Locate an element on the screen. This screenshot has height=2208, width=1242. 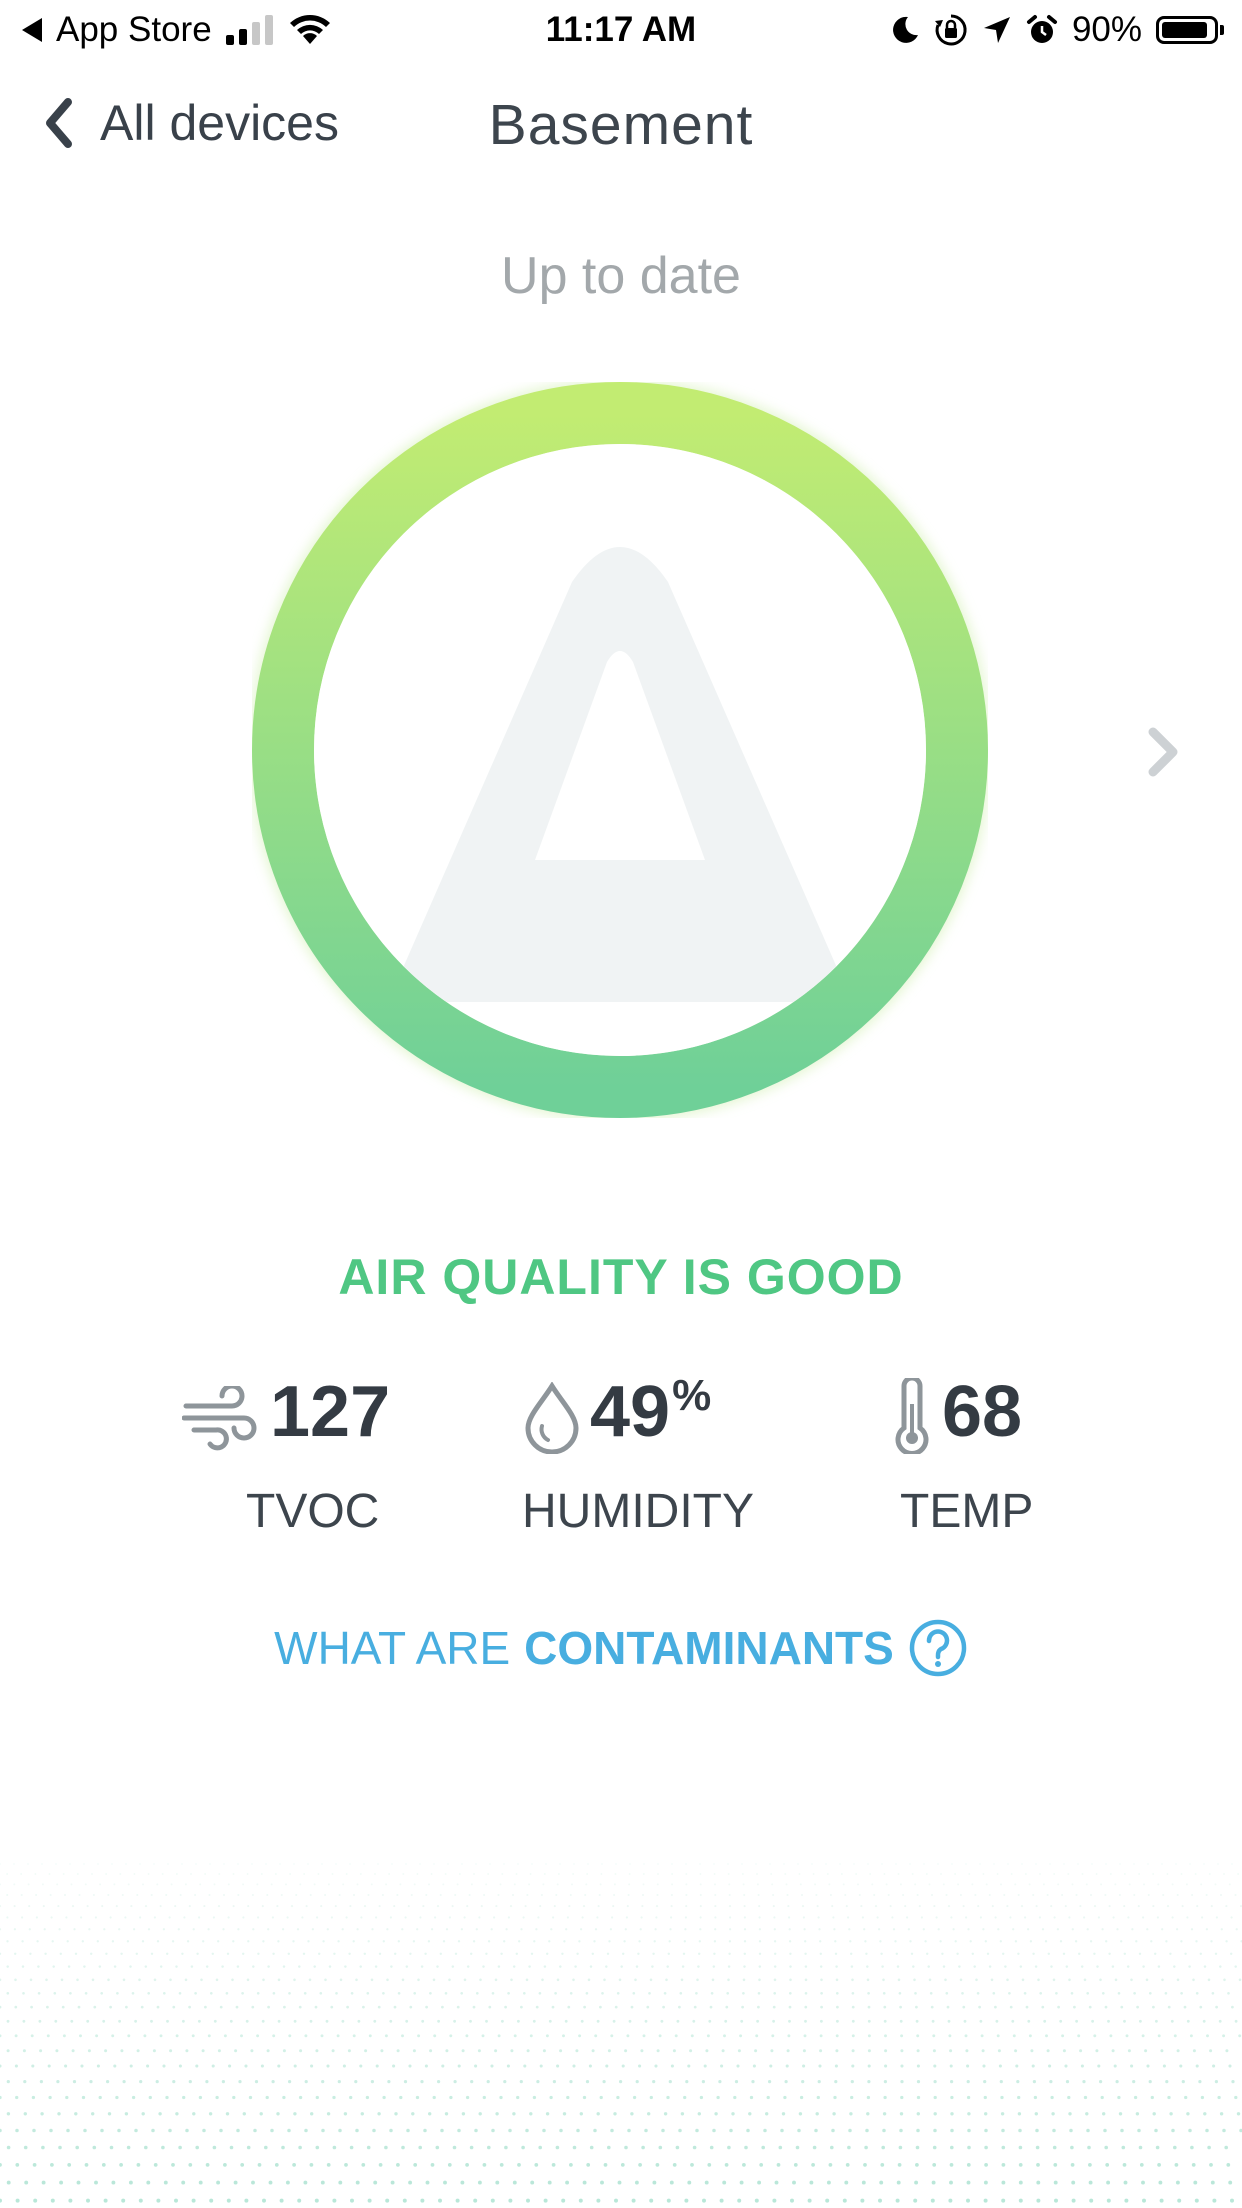
battery-fill is located at coordinates (1184, 30).